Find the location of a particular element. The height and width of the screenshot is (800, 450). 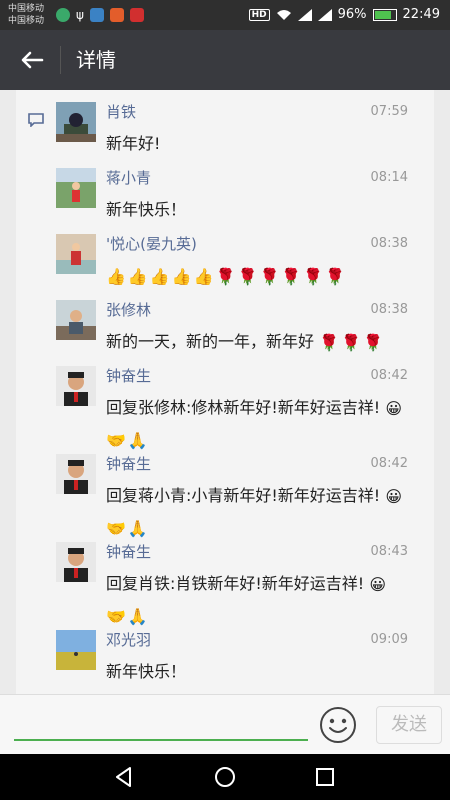

comment-text: 新的一天，新的一年，新年好 is located at coordinates (210, 341).